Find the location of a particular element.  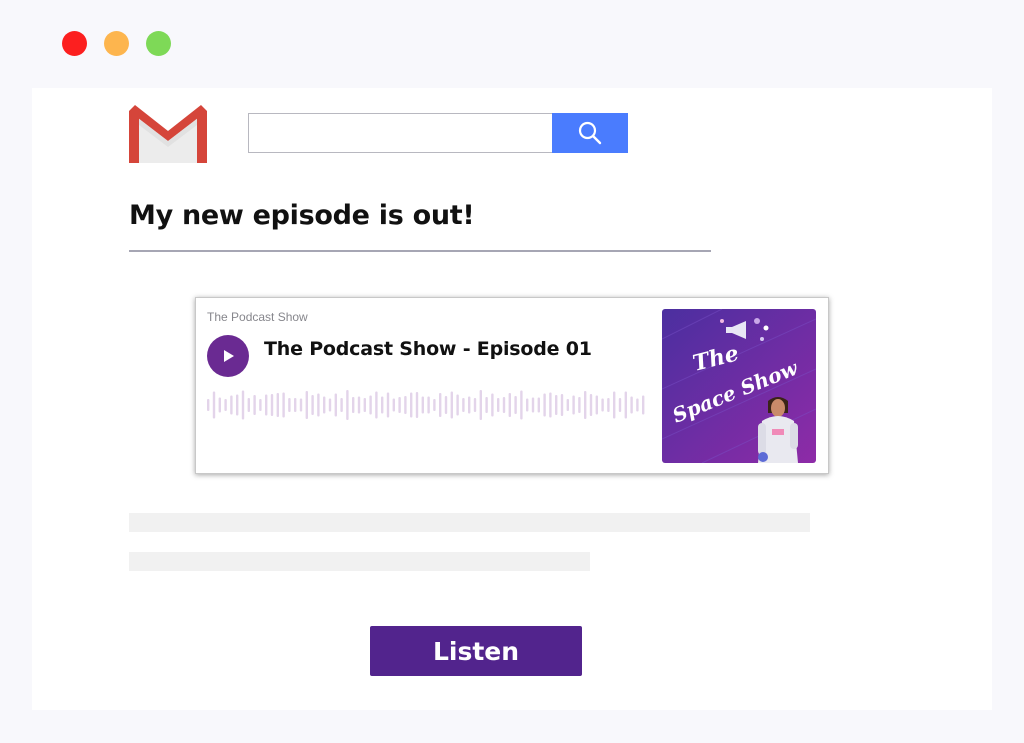

show-name: The Podcast Show is located at coordinates (257, 317).